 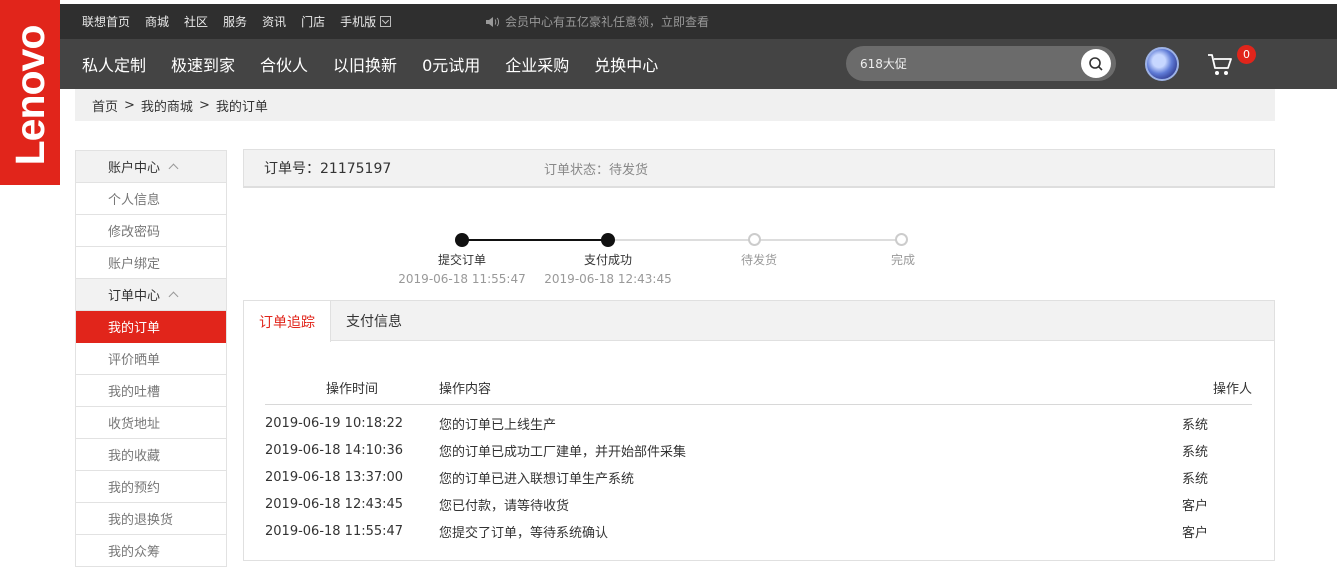 I want to click on header-time: 操作时间, so click(x=352, y=389).